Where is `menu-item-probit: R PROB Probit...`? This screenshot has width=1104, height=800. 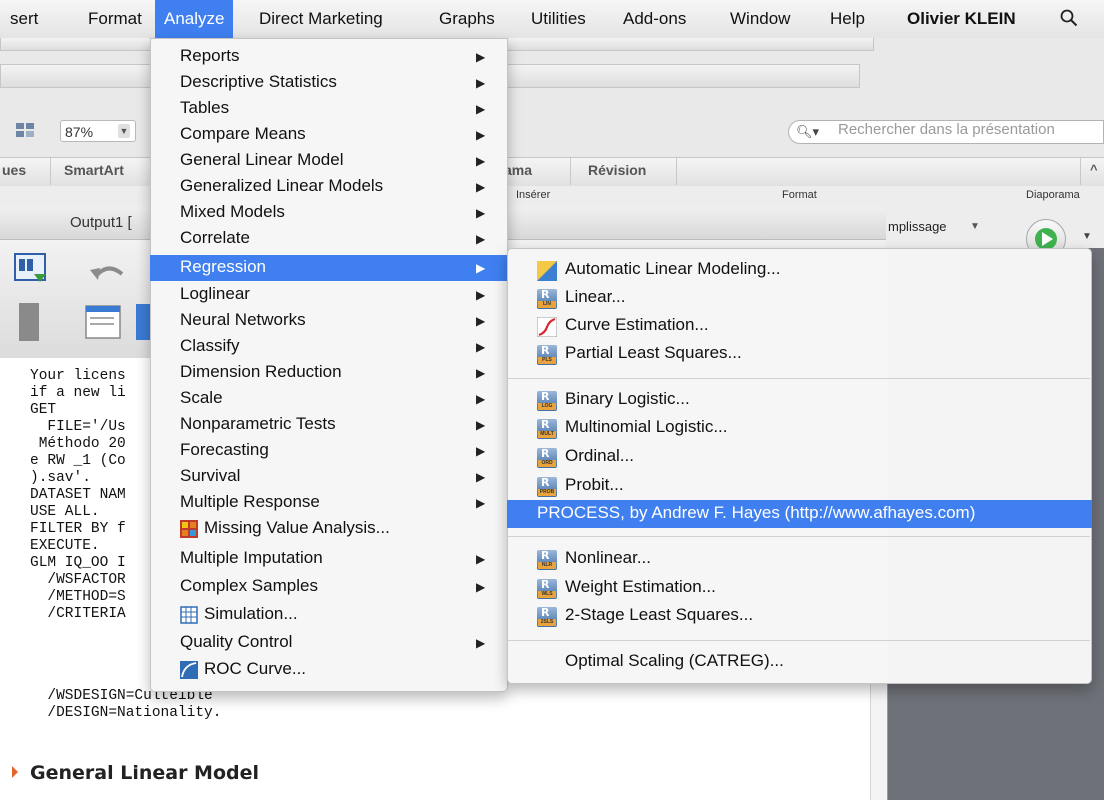 menu-item-probit: R PROB Probit... is located at coordinates (799, 486).